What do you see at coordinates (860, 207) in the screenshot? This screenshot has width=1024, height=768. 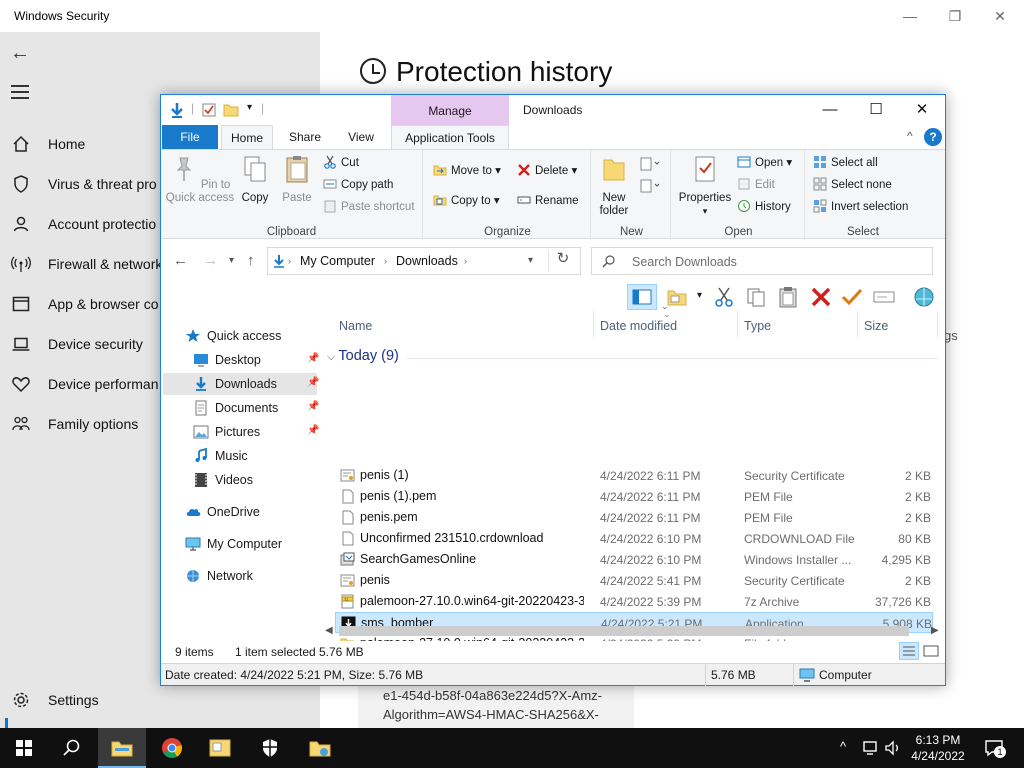 I see `invert-selection-button: Invert selection` at bounding box center [860, 207].